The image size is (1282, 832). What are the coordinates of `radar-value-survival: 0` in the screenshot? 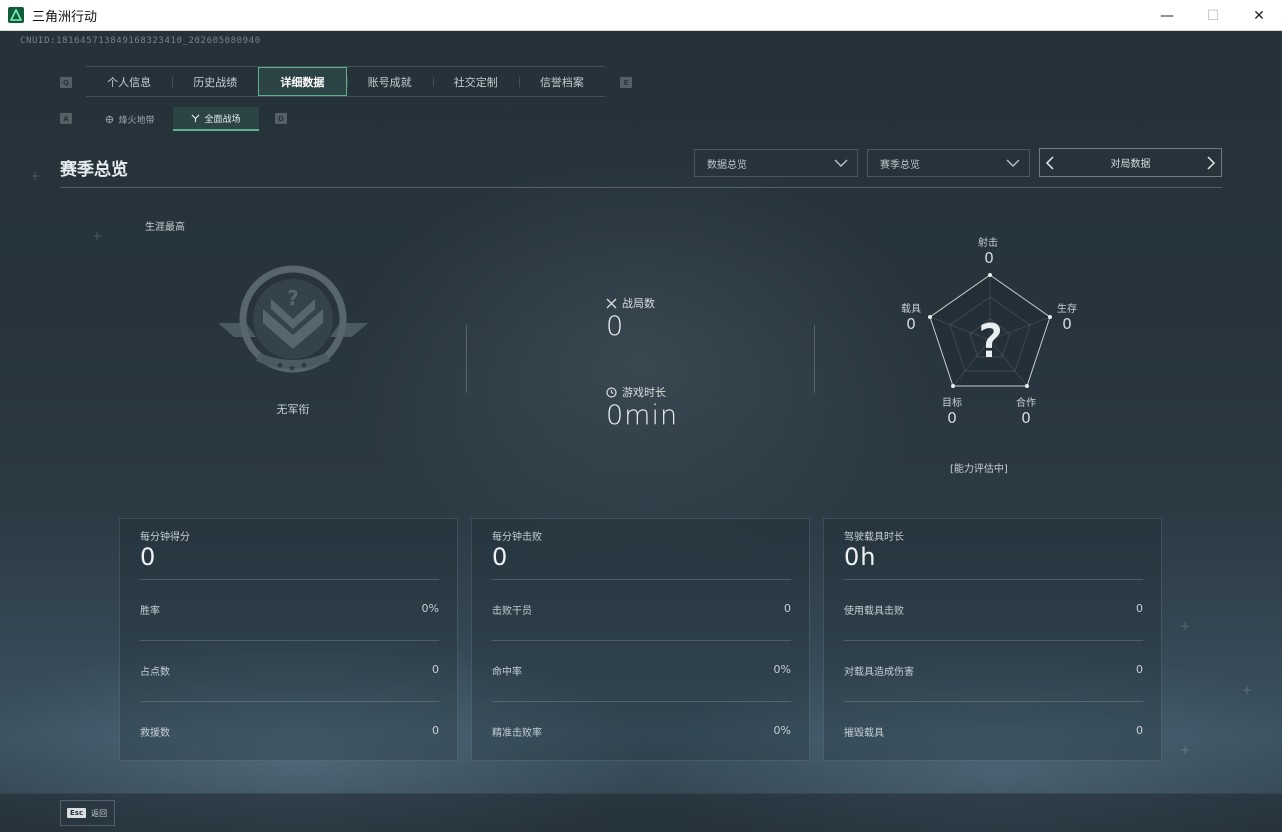 It's located at (1067, 324).